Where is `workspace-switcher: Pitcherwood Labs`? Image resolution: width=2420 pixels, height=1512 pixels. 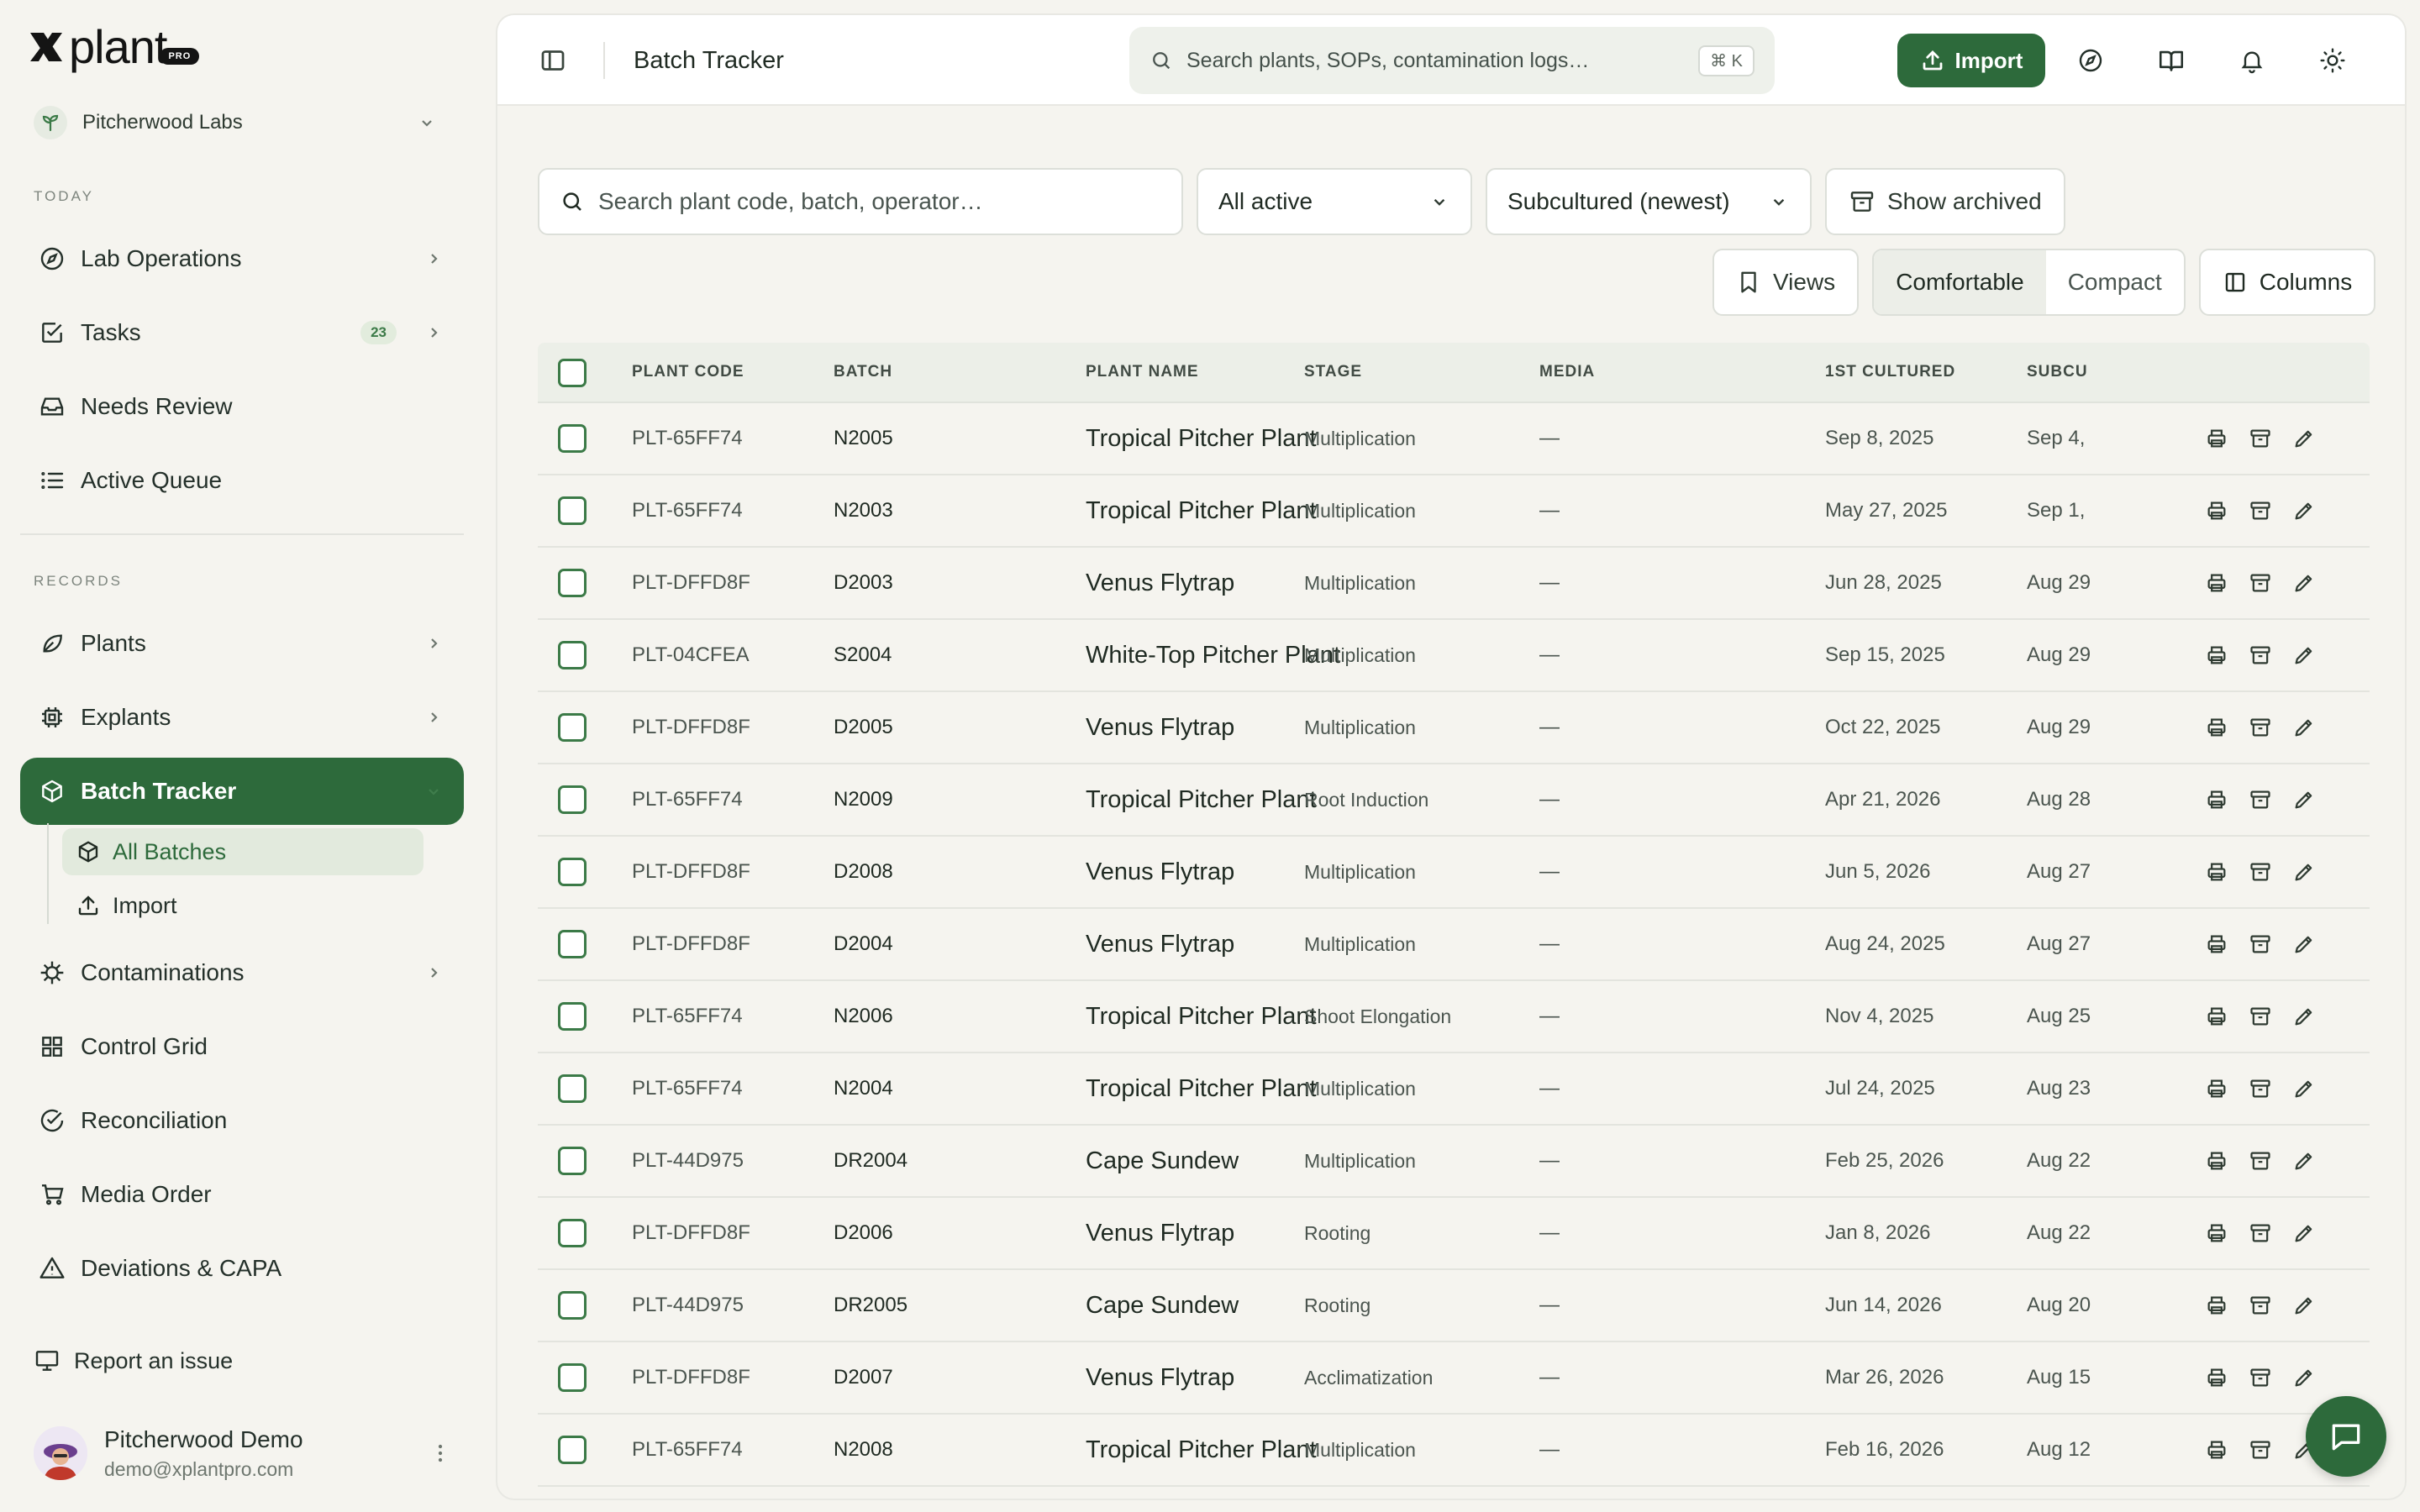
workspace-switcher: Pitcherwood Labs is located at coordinates (235, 122).